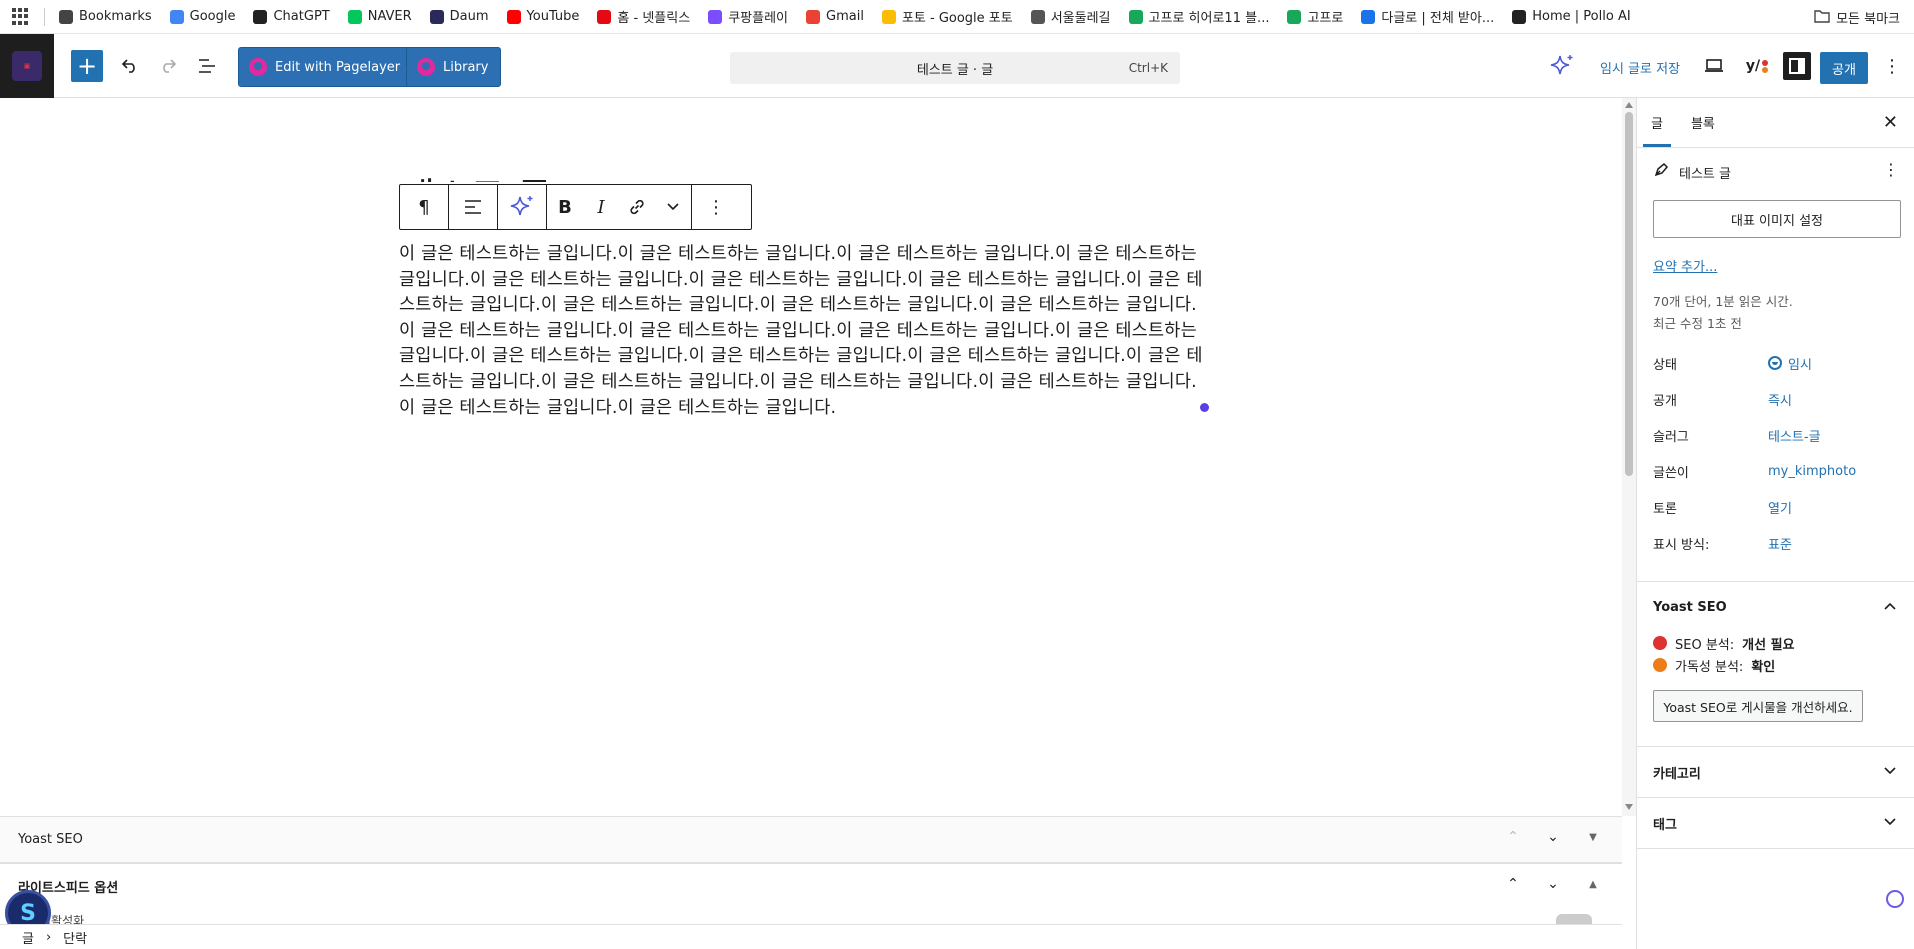  I want to click on edit-with-pagelayer-button: Edit with Pagelayer, so click(326, 67).